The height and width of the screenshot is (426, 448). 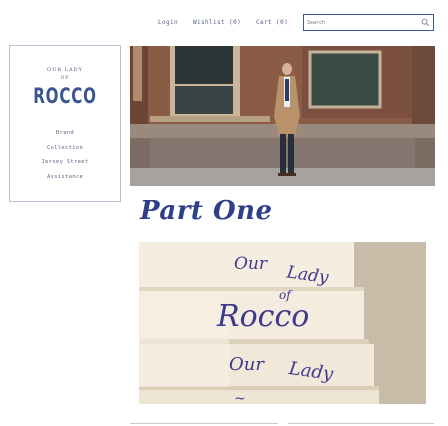 What do you see at coordinates (272, 22) in the screenshot?
I see `cart-link: Cart (0)` at bounding box center [272, 22].